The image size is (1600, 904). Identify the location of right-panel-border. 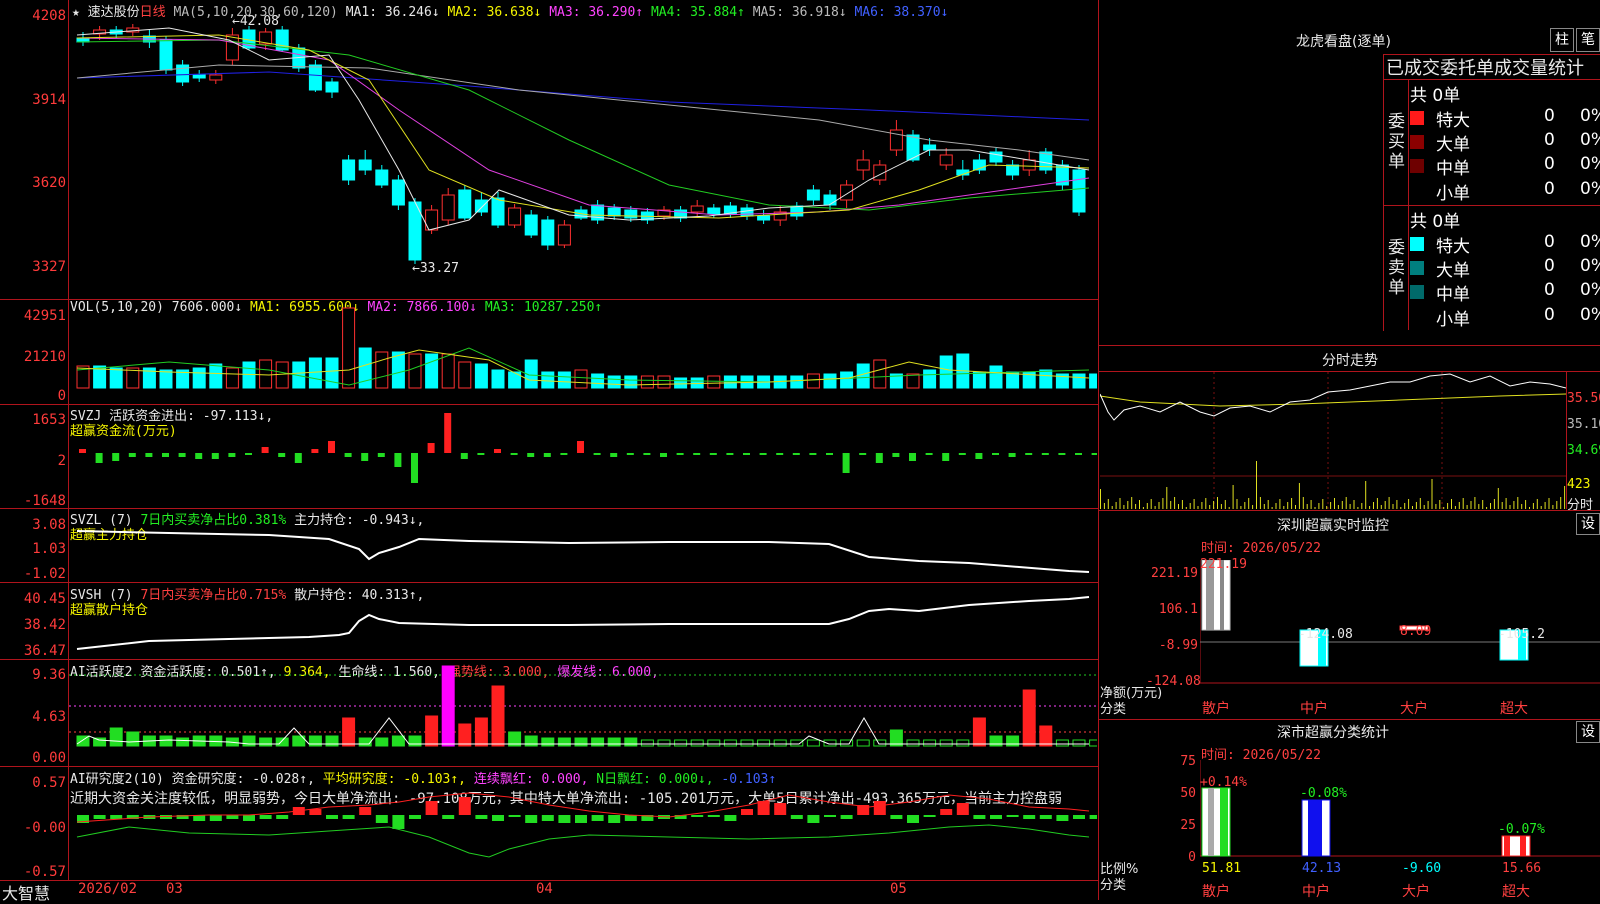
(1098, 450).